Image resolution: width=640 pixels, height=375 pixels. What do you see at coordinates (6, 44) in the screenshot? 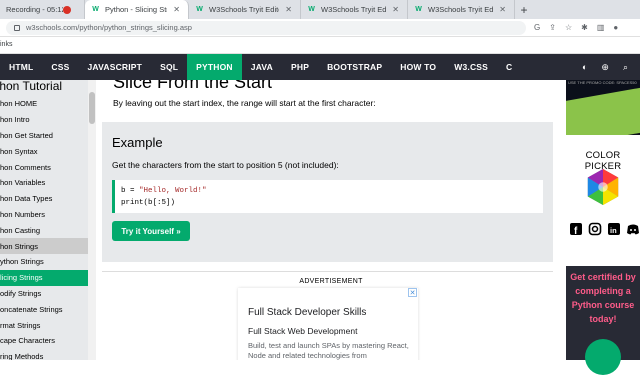
I see `bookmarks-label: inks` at bounding box center [6, 44].